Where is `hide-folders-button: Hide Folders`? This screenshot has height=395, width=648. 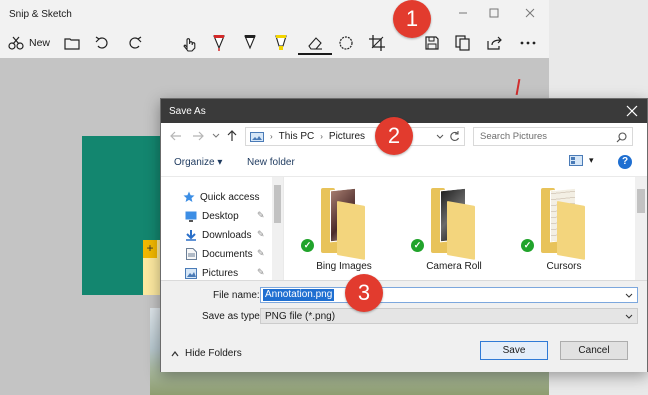 hide-folders-button: Hide Folders is located at coordinates (206, 353).